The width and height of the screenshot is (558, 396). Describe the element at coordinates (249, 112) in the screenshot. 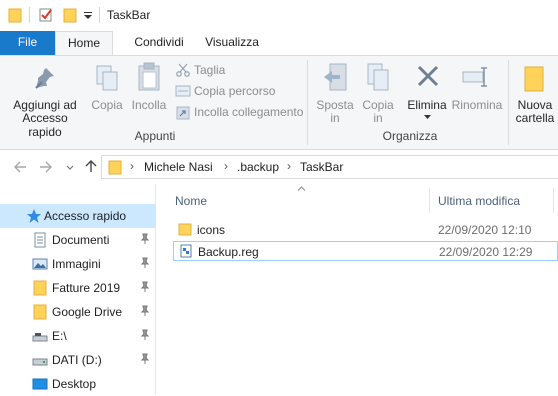

I see `paste-shortcut-label: Incolla collegamento` at that location.